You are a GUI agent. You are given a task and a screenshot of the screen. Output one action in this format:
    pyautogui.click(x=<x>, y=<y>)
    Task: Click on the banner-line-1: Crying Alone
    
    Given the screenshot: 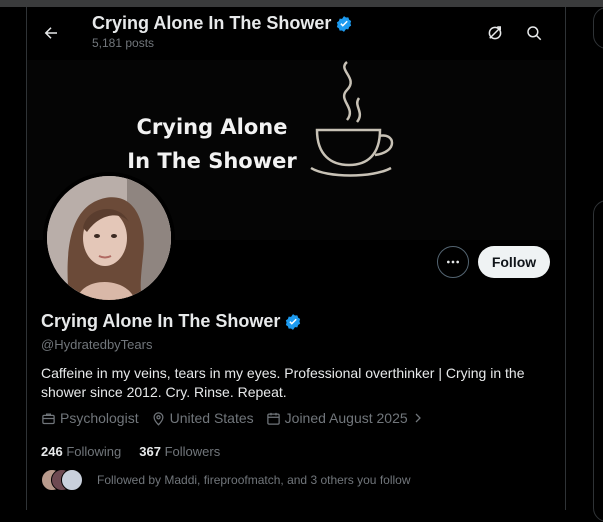 What is the action you would take?
    pyautogui.click(x=212, y=127)
    